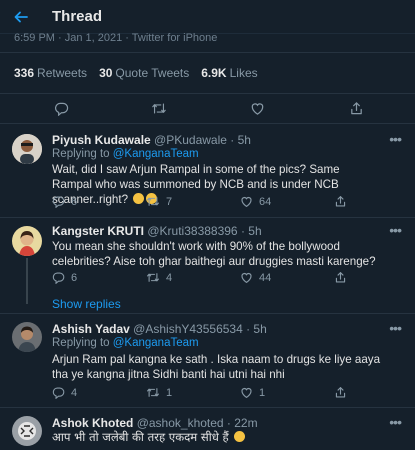 This screenshot has height=450, width=415. Describe the element at coordinates (197, 423) in the screenshot. I see `author-handle: @ashok_khoted · 22m` at that location.